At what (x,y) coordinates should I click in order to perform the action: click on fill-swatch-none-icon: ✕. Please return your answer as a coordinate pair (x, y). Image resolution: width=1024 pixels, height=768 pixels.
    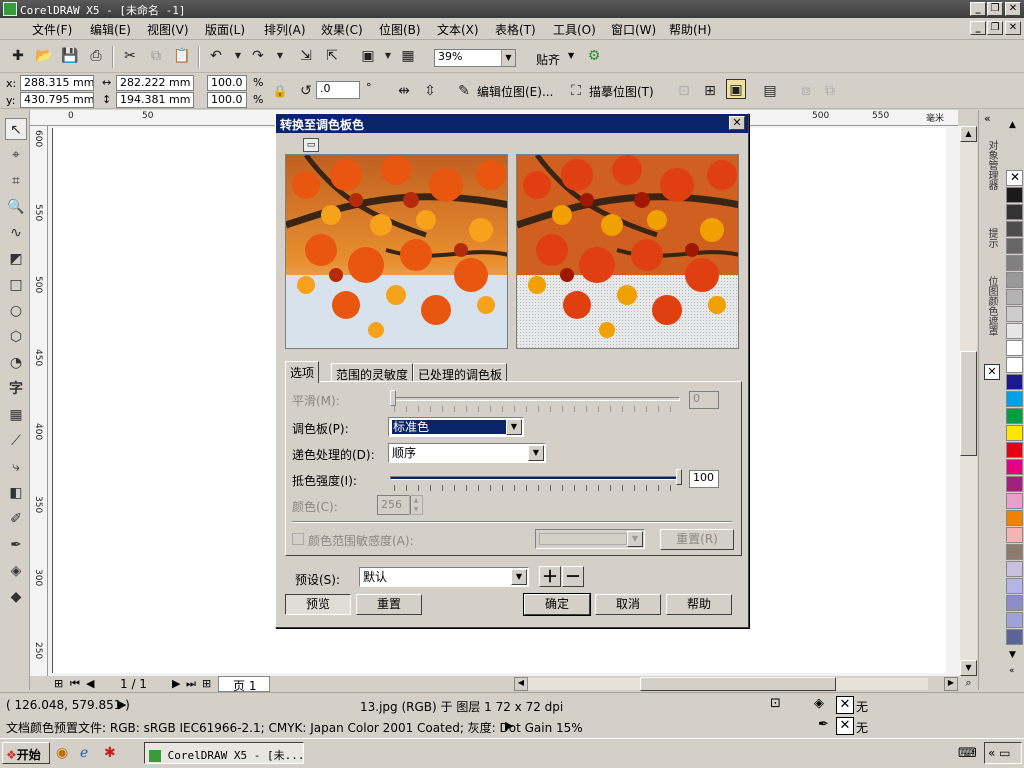
    Looking at the image, I should click on (845, 705).